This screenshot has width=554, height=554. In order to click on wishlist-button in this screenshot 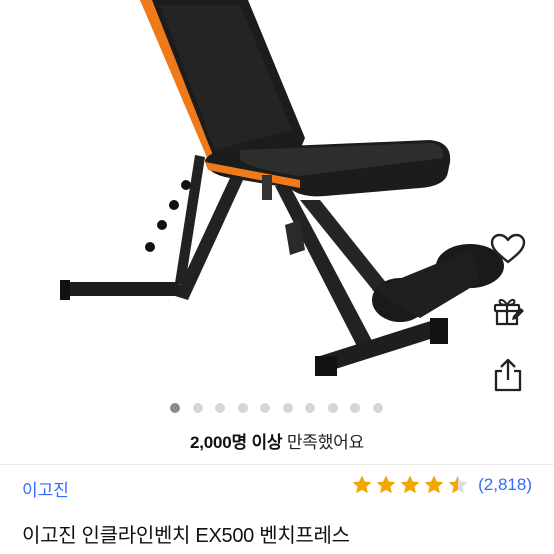, I will do `click(508, 249)`.